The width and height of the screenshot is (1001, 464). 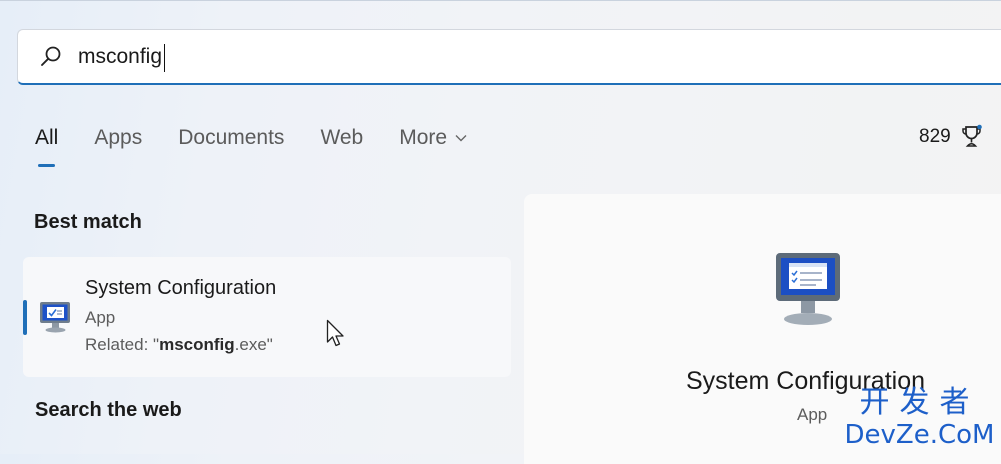 What do you see at coordinates (25, 317) in the screenshot?
I see `selection-indicator` at bounding box center [25, 317].